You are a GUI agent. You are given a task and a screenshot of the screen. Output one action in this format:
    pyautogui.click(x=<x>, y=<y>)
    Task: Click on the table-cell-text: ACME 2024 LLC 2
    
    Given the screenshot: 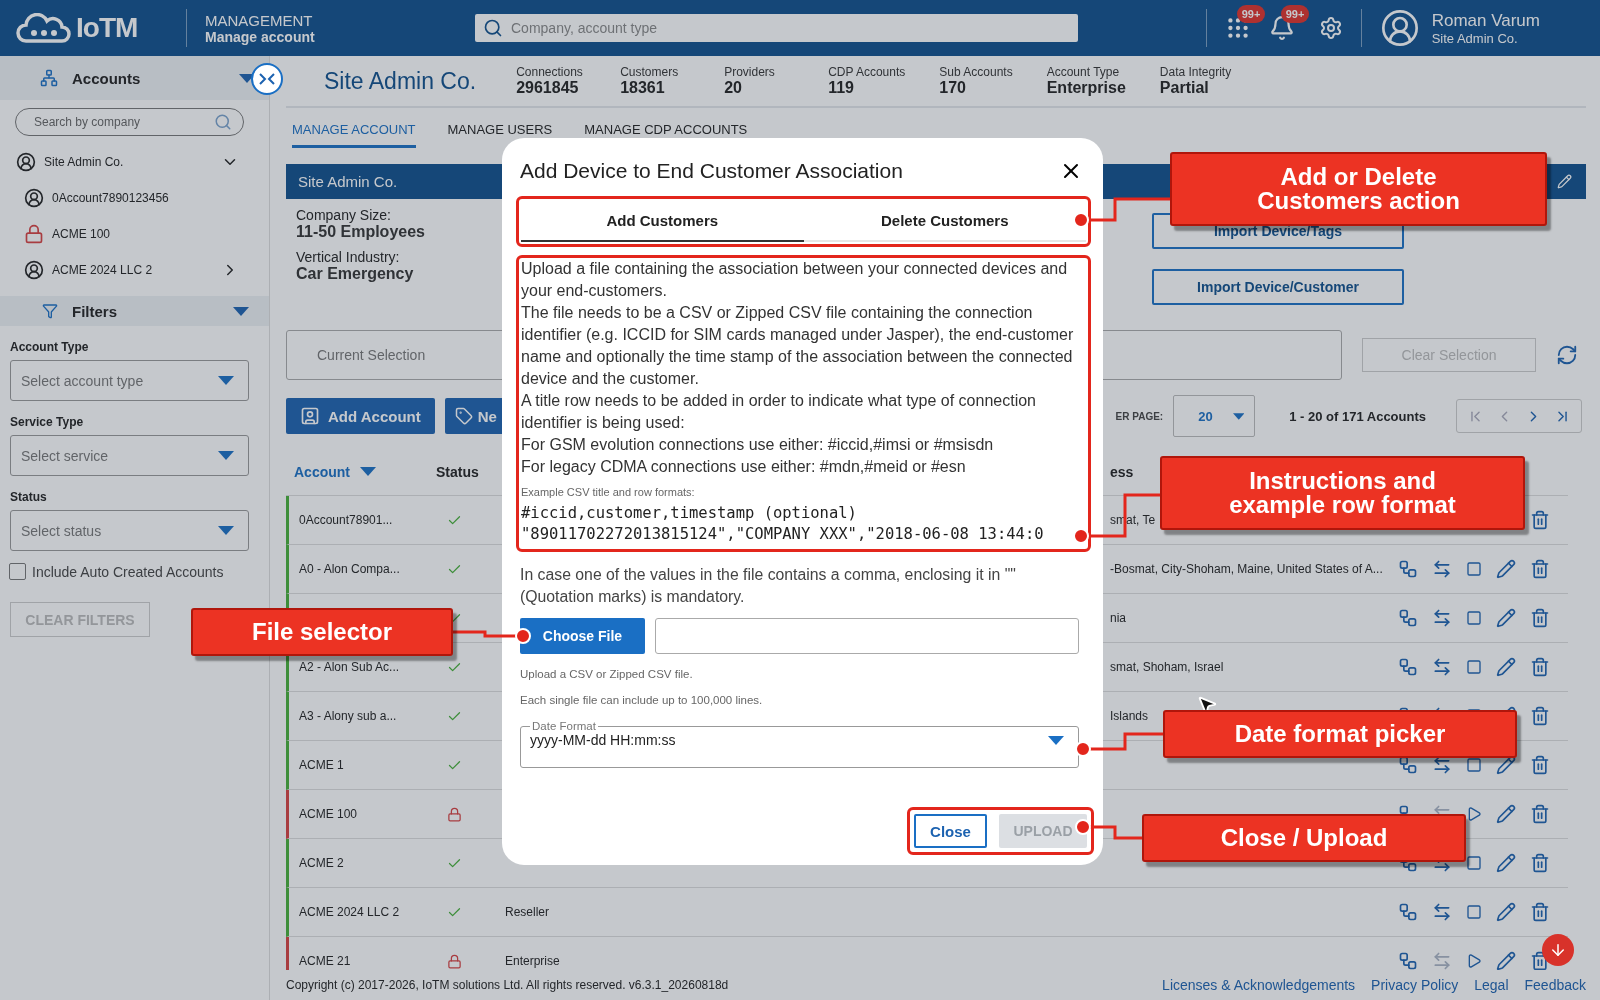 What is the action you would take?
    pyautogui.click(x=349, y=912)
    